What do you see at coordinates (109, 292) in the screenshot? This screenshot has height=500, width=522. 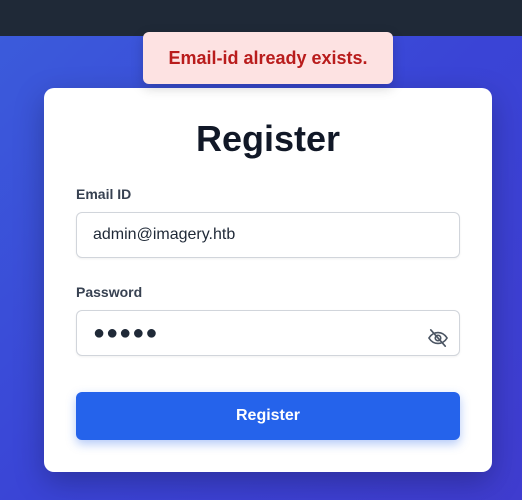 I see `password-label: Password` at bounding box center [109, 292].